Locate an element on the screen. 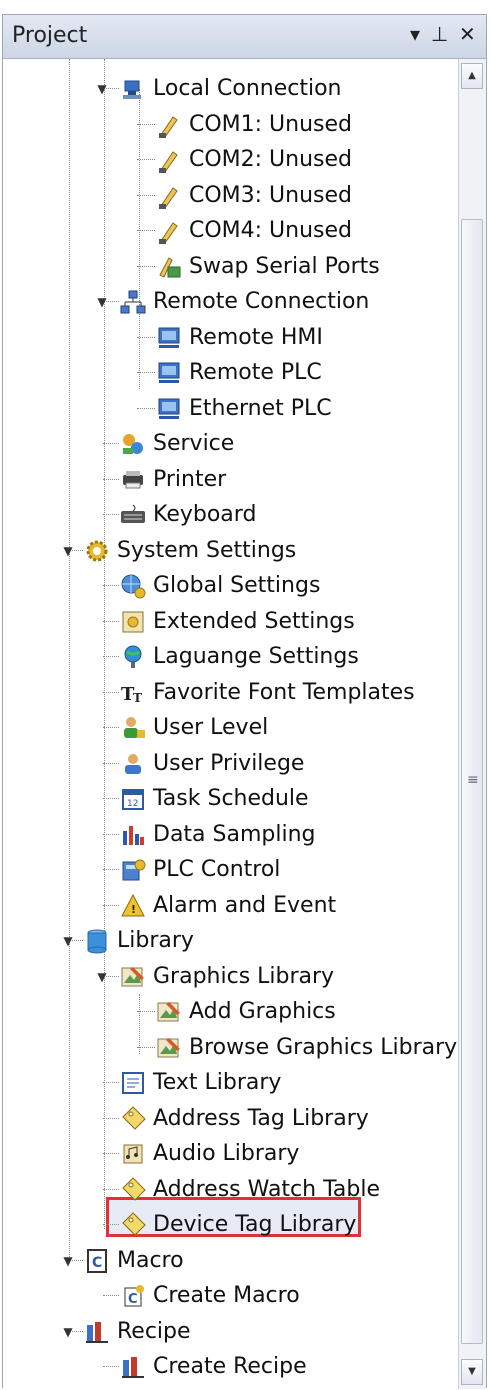 The image size is (491, 1390). tree-item: ▼ Recipe is located at coordinates (230, 1335).